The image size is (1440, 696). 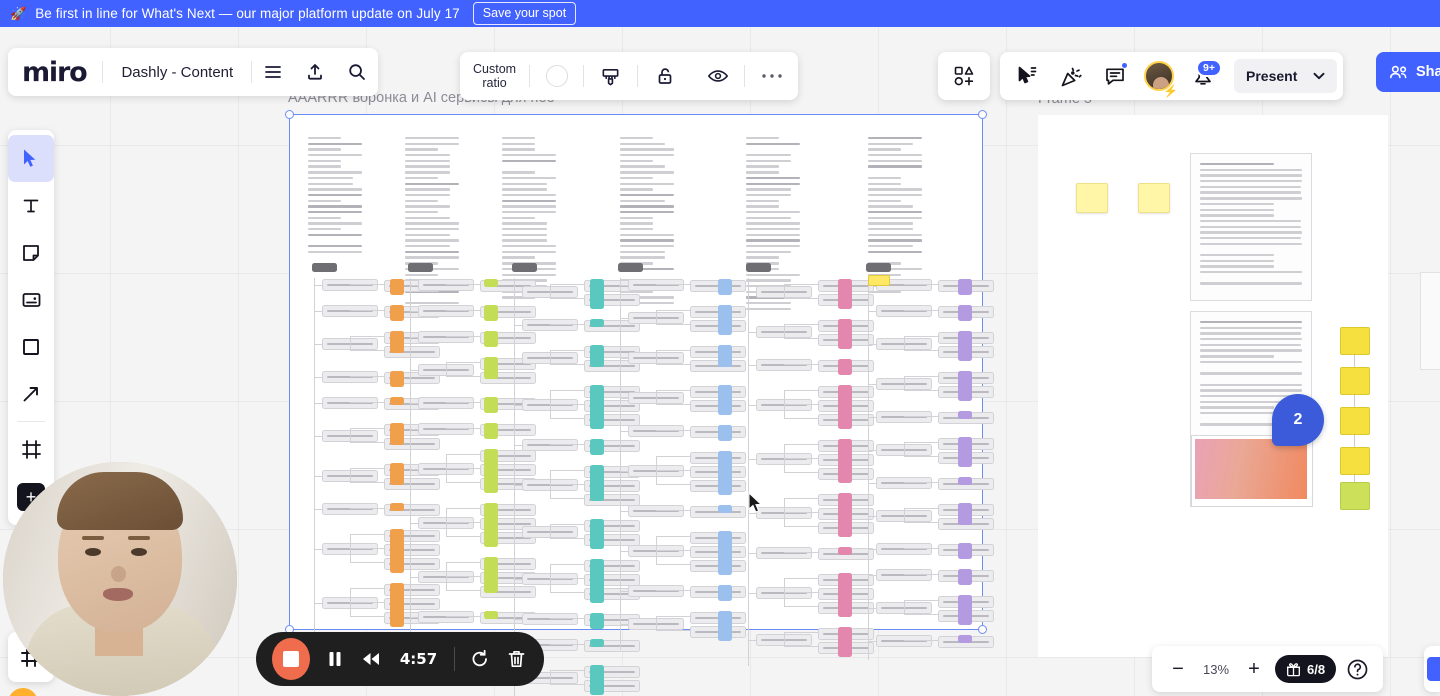 I want to click on help-icon, so click(x=1357, y=669).